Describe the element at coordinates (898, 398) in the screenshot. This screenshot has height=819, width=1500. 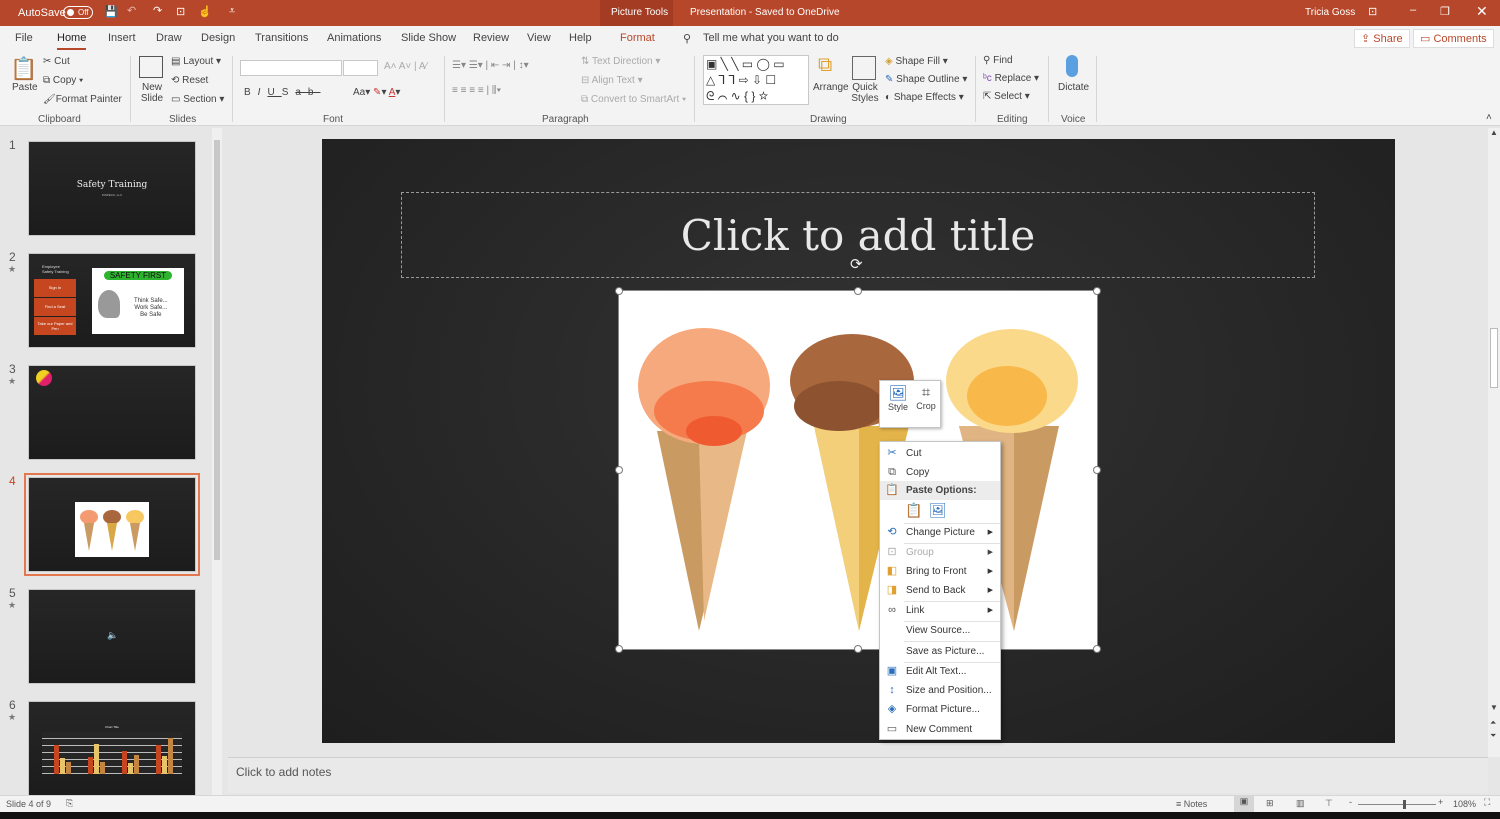
I see `style-button: 🖼 Style` at that location.